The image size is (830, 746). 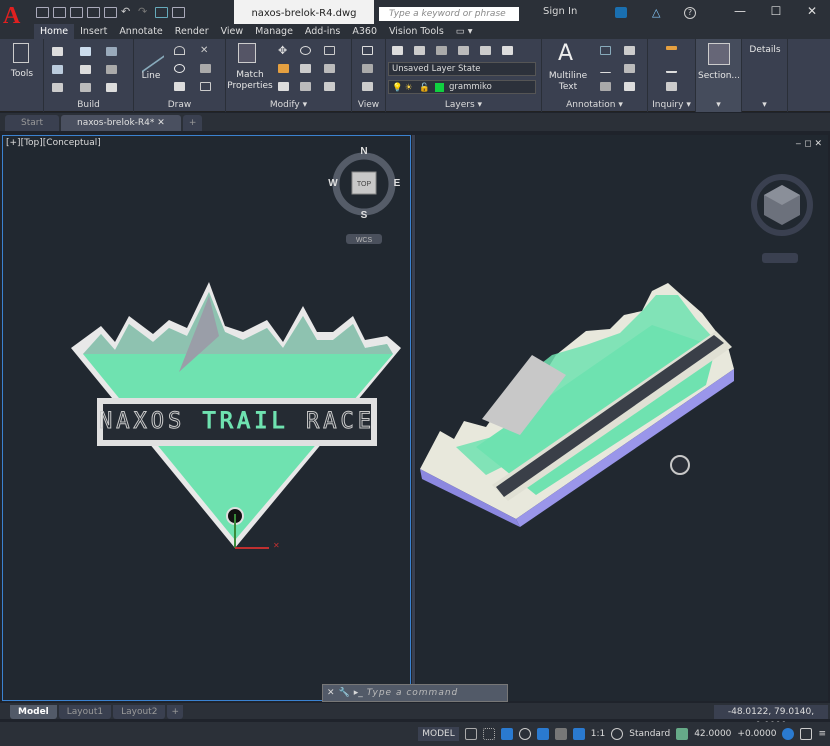 What do you see at coordinates (139, 712) in the screenshot?
I see `layout-tab-layout2: Layout2` at bounding box center [139, 712].